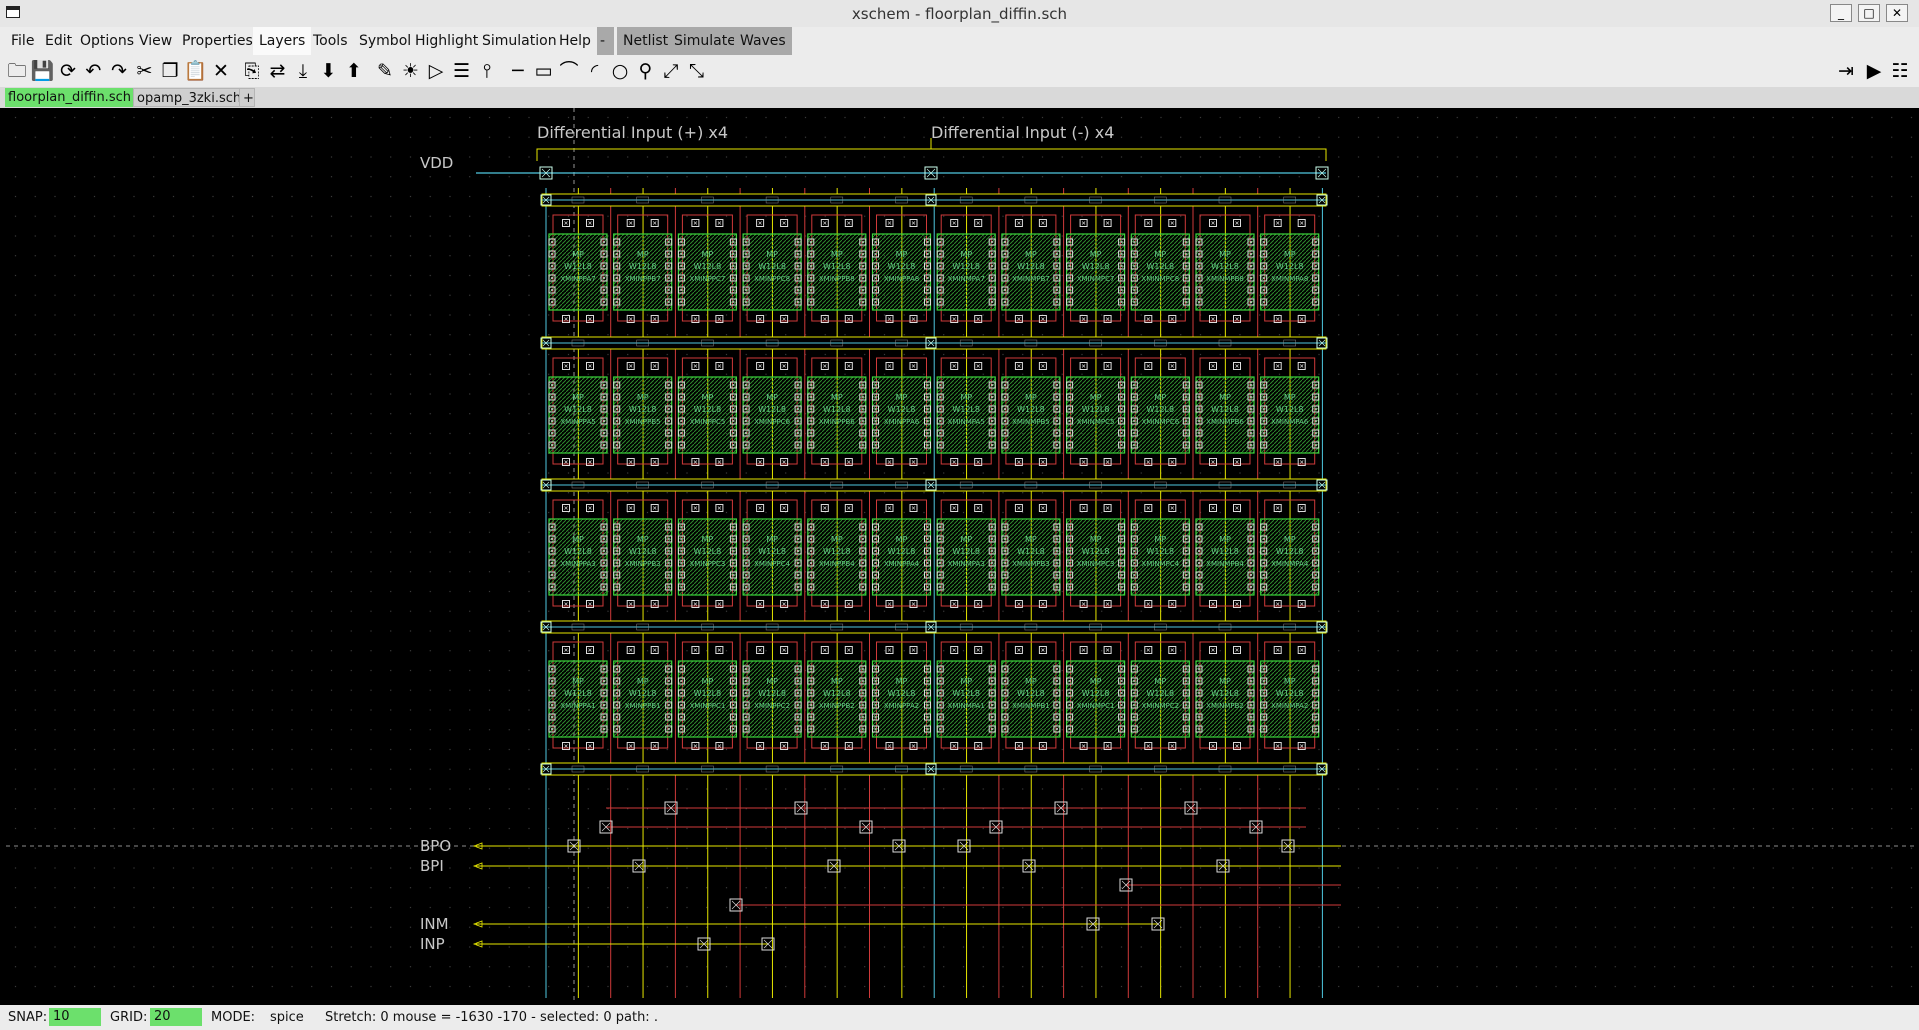  What do you see at coordinates (1160, 422) in the screenshot?
I see `device-name-1-9: XMINMPC6` at bounding box center [1160, 422].